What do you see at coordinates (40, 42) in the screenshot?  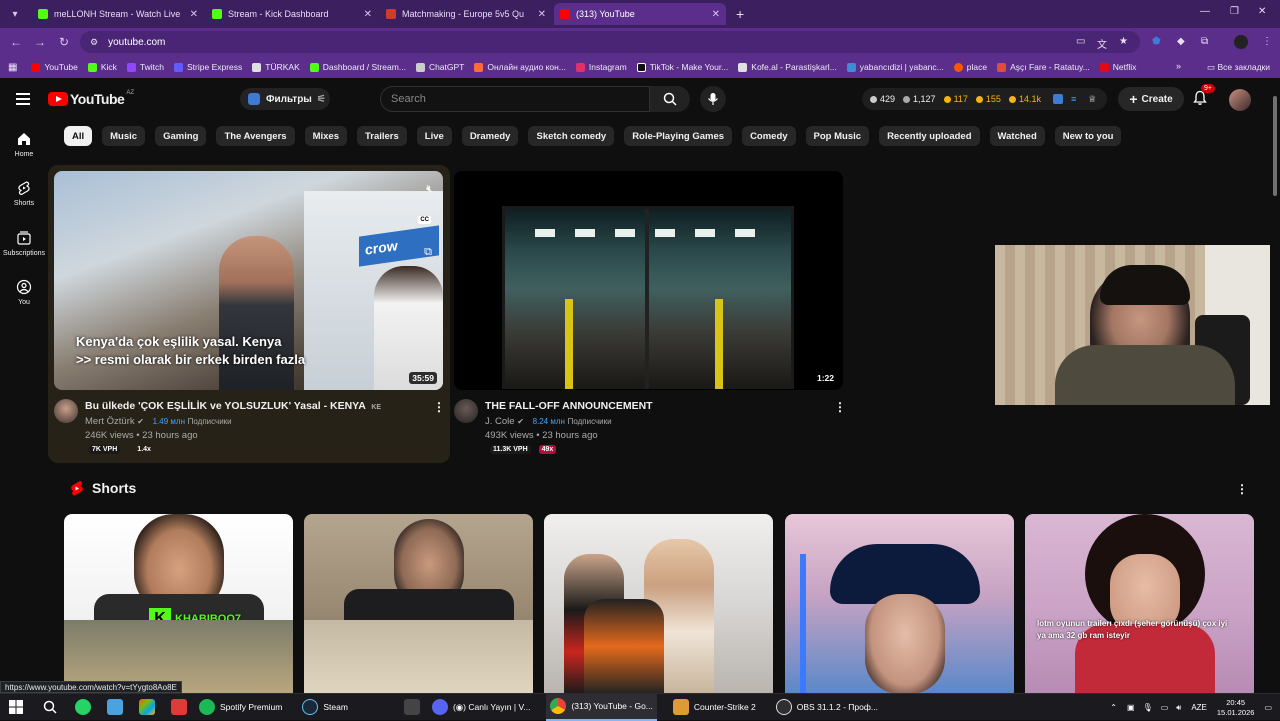 I see `forward-icon: →` at bounding box center [40, 42].